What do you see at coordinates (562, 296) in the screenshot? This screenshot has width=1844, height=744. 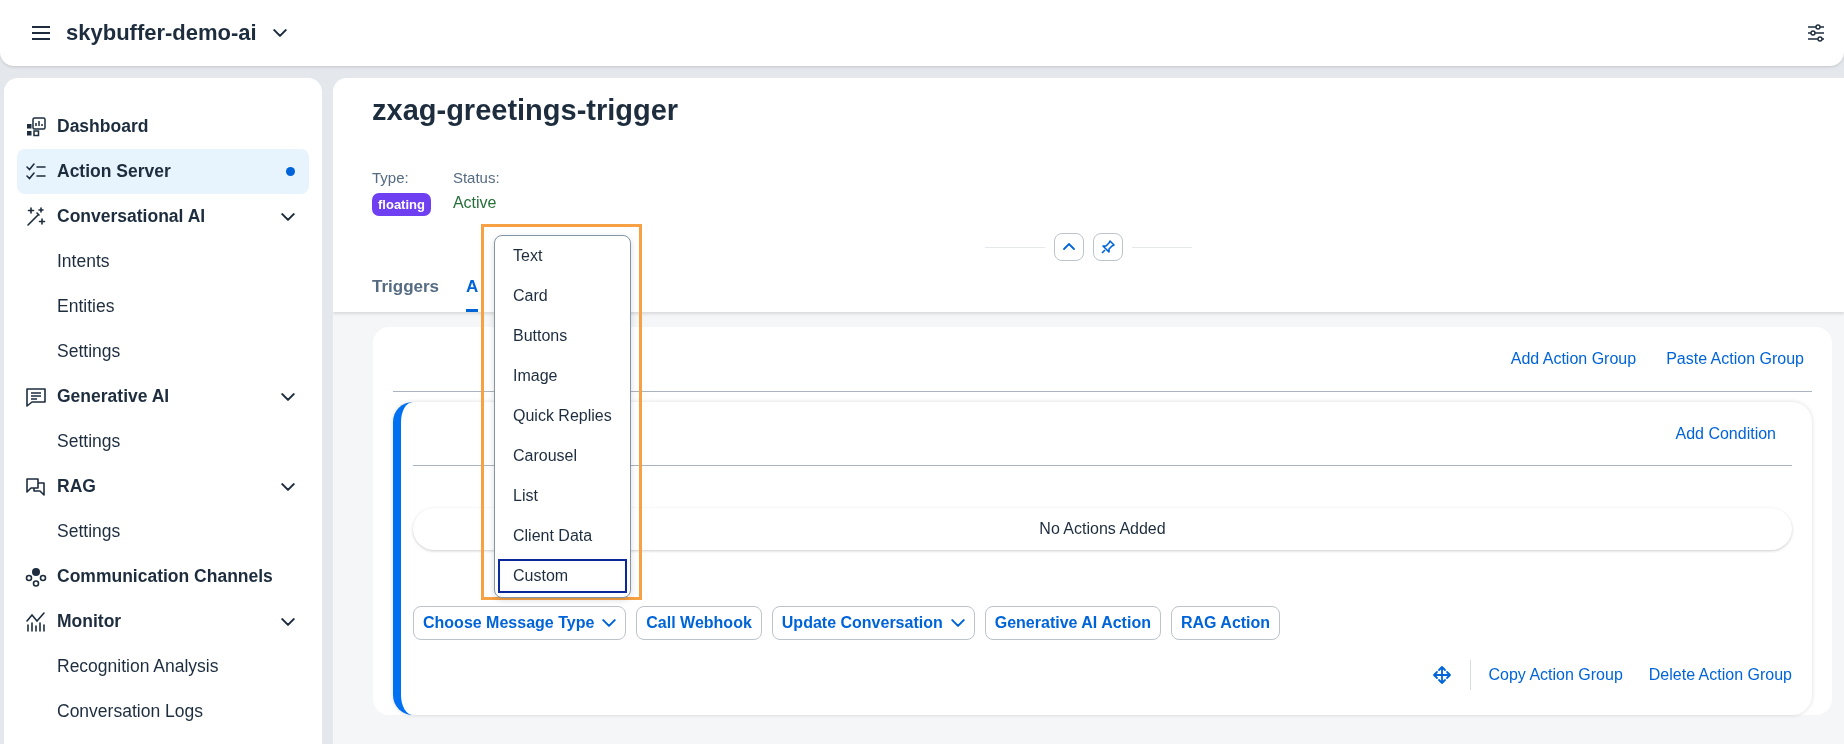 I see `menu-item: Card` at bounding box center [562, 296].